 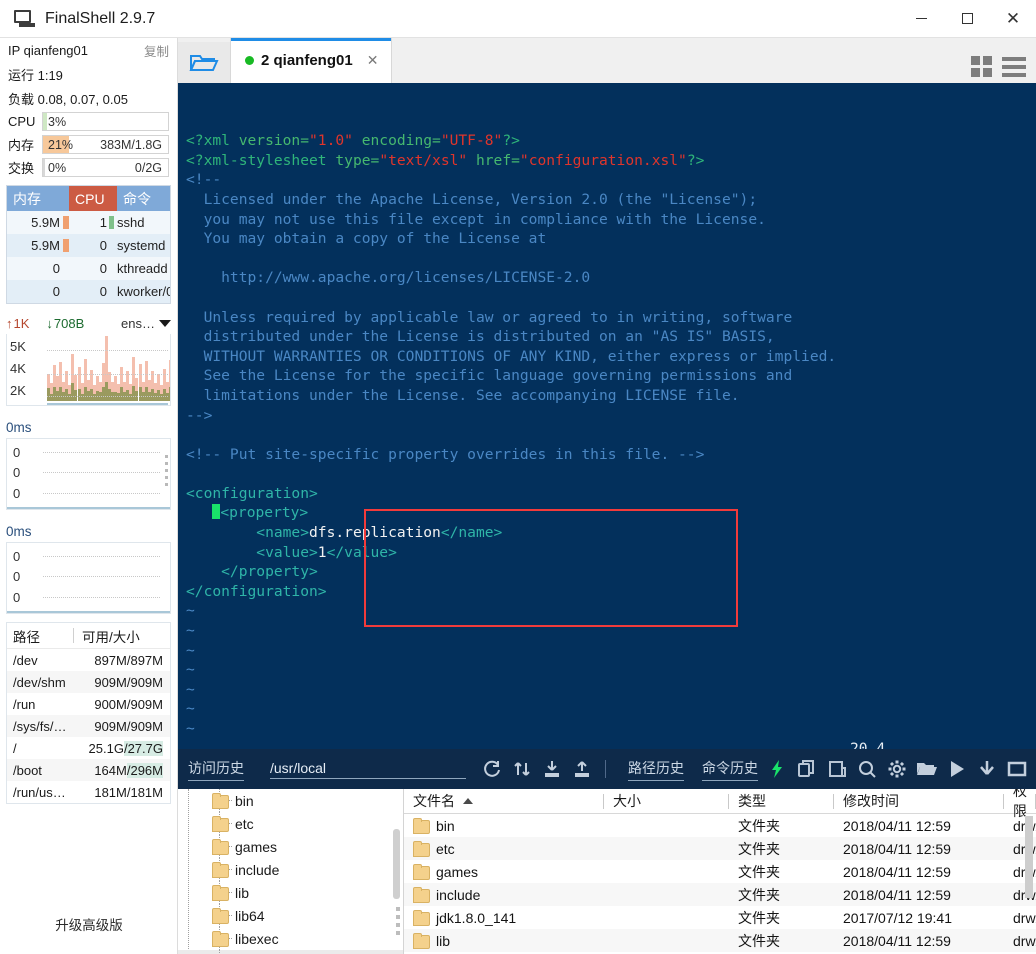 I want to click on bolt-icon, so click(x=777, y=769).